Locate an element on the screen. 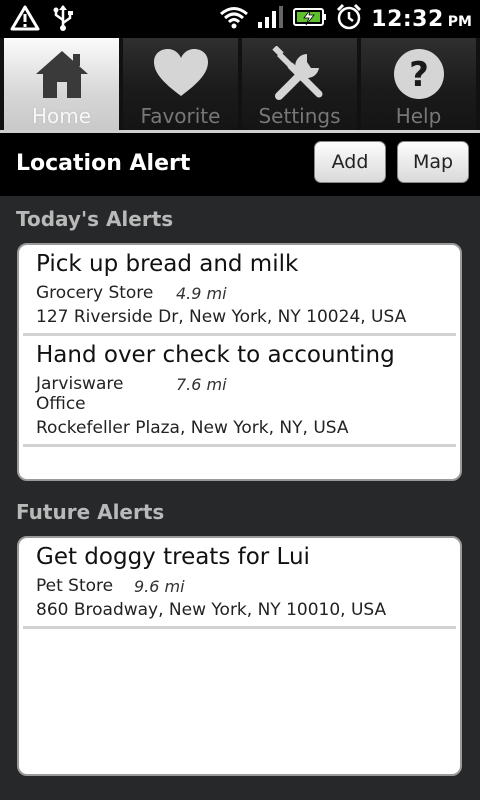 This screenshot has height=800, width=480. alert-distance: 7.6 mi is located at coordinates (201, 384).